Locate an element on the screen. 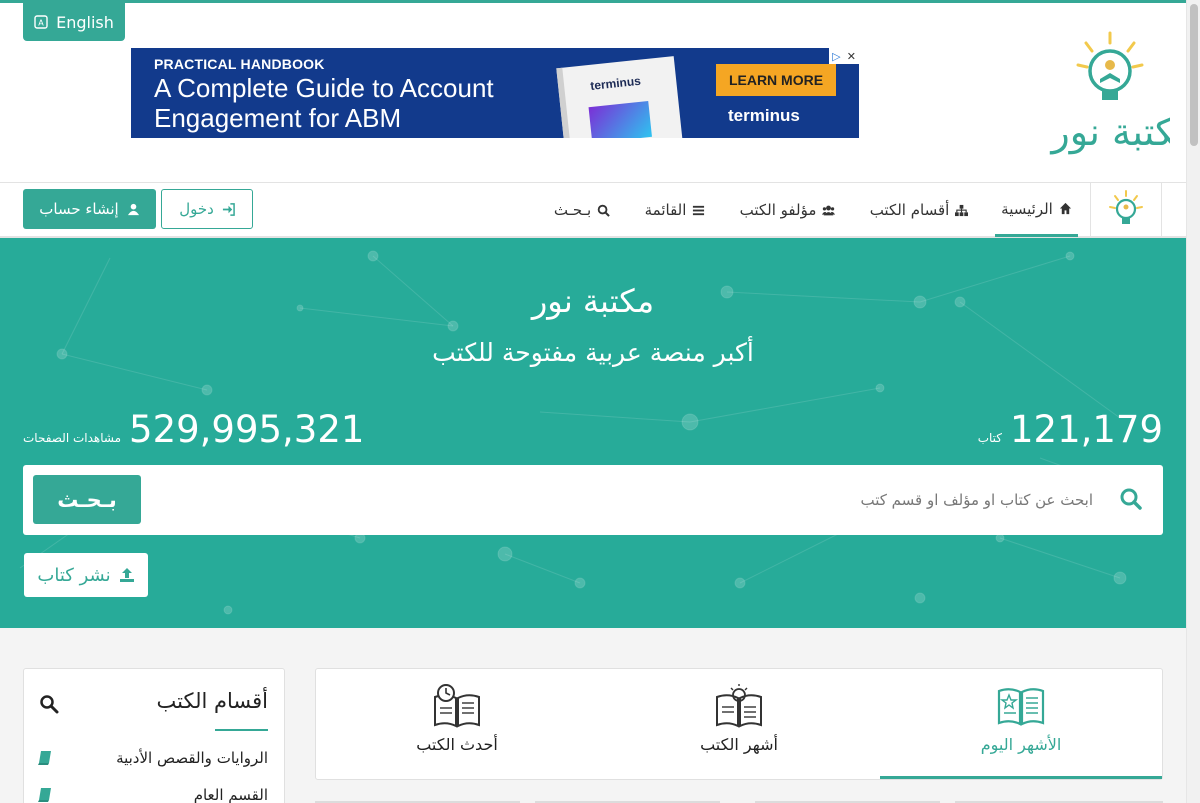  section-item: القسم العام is located at coordinates (153, 794).